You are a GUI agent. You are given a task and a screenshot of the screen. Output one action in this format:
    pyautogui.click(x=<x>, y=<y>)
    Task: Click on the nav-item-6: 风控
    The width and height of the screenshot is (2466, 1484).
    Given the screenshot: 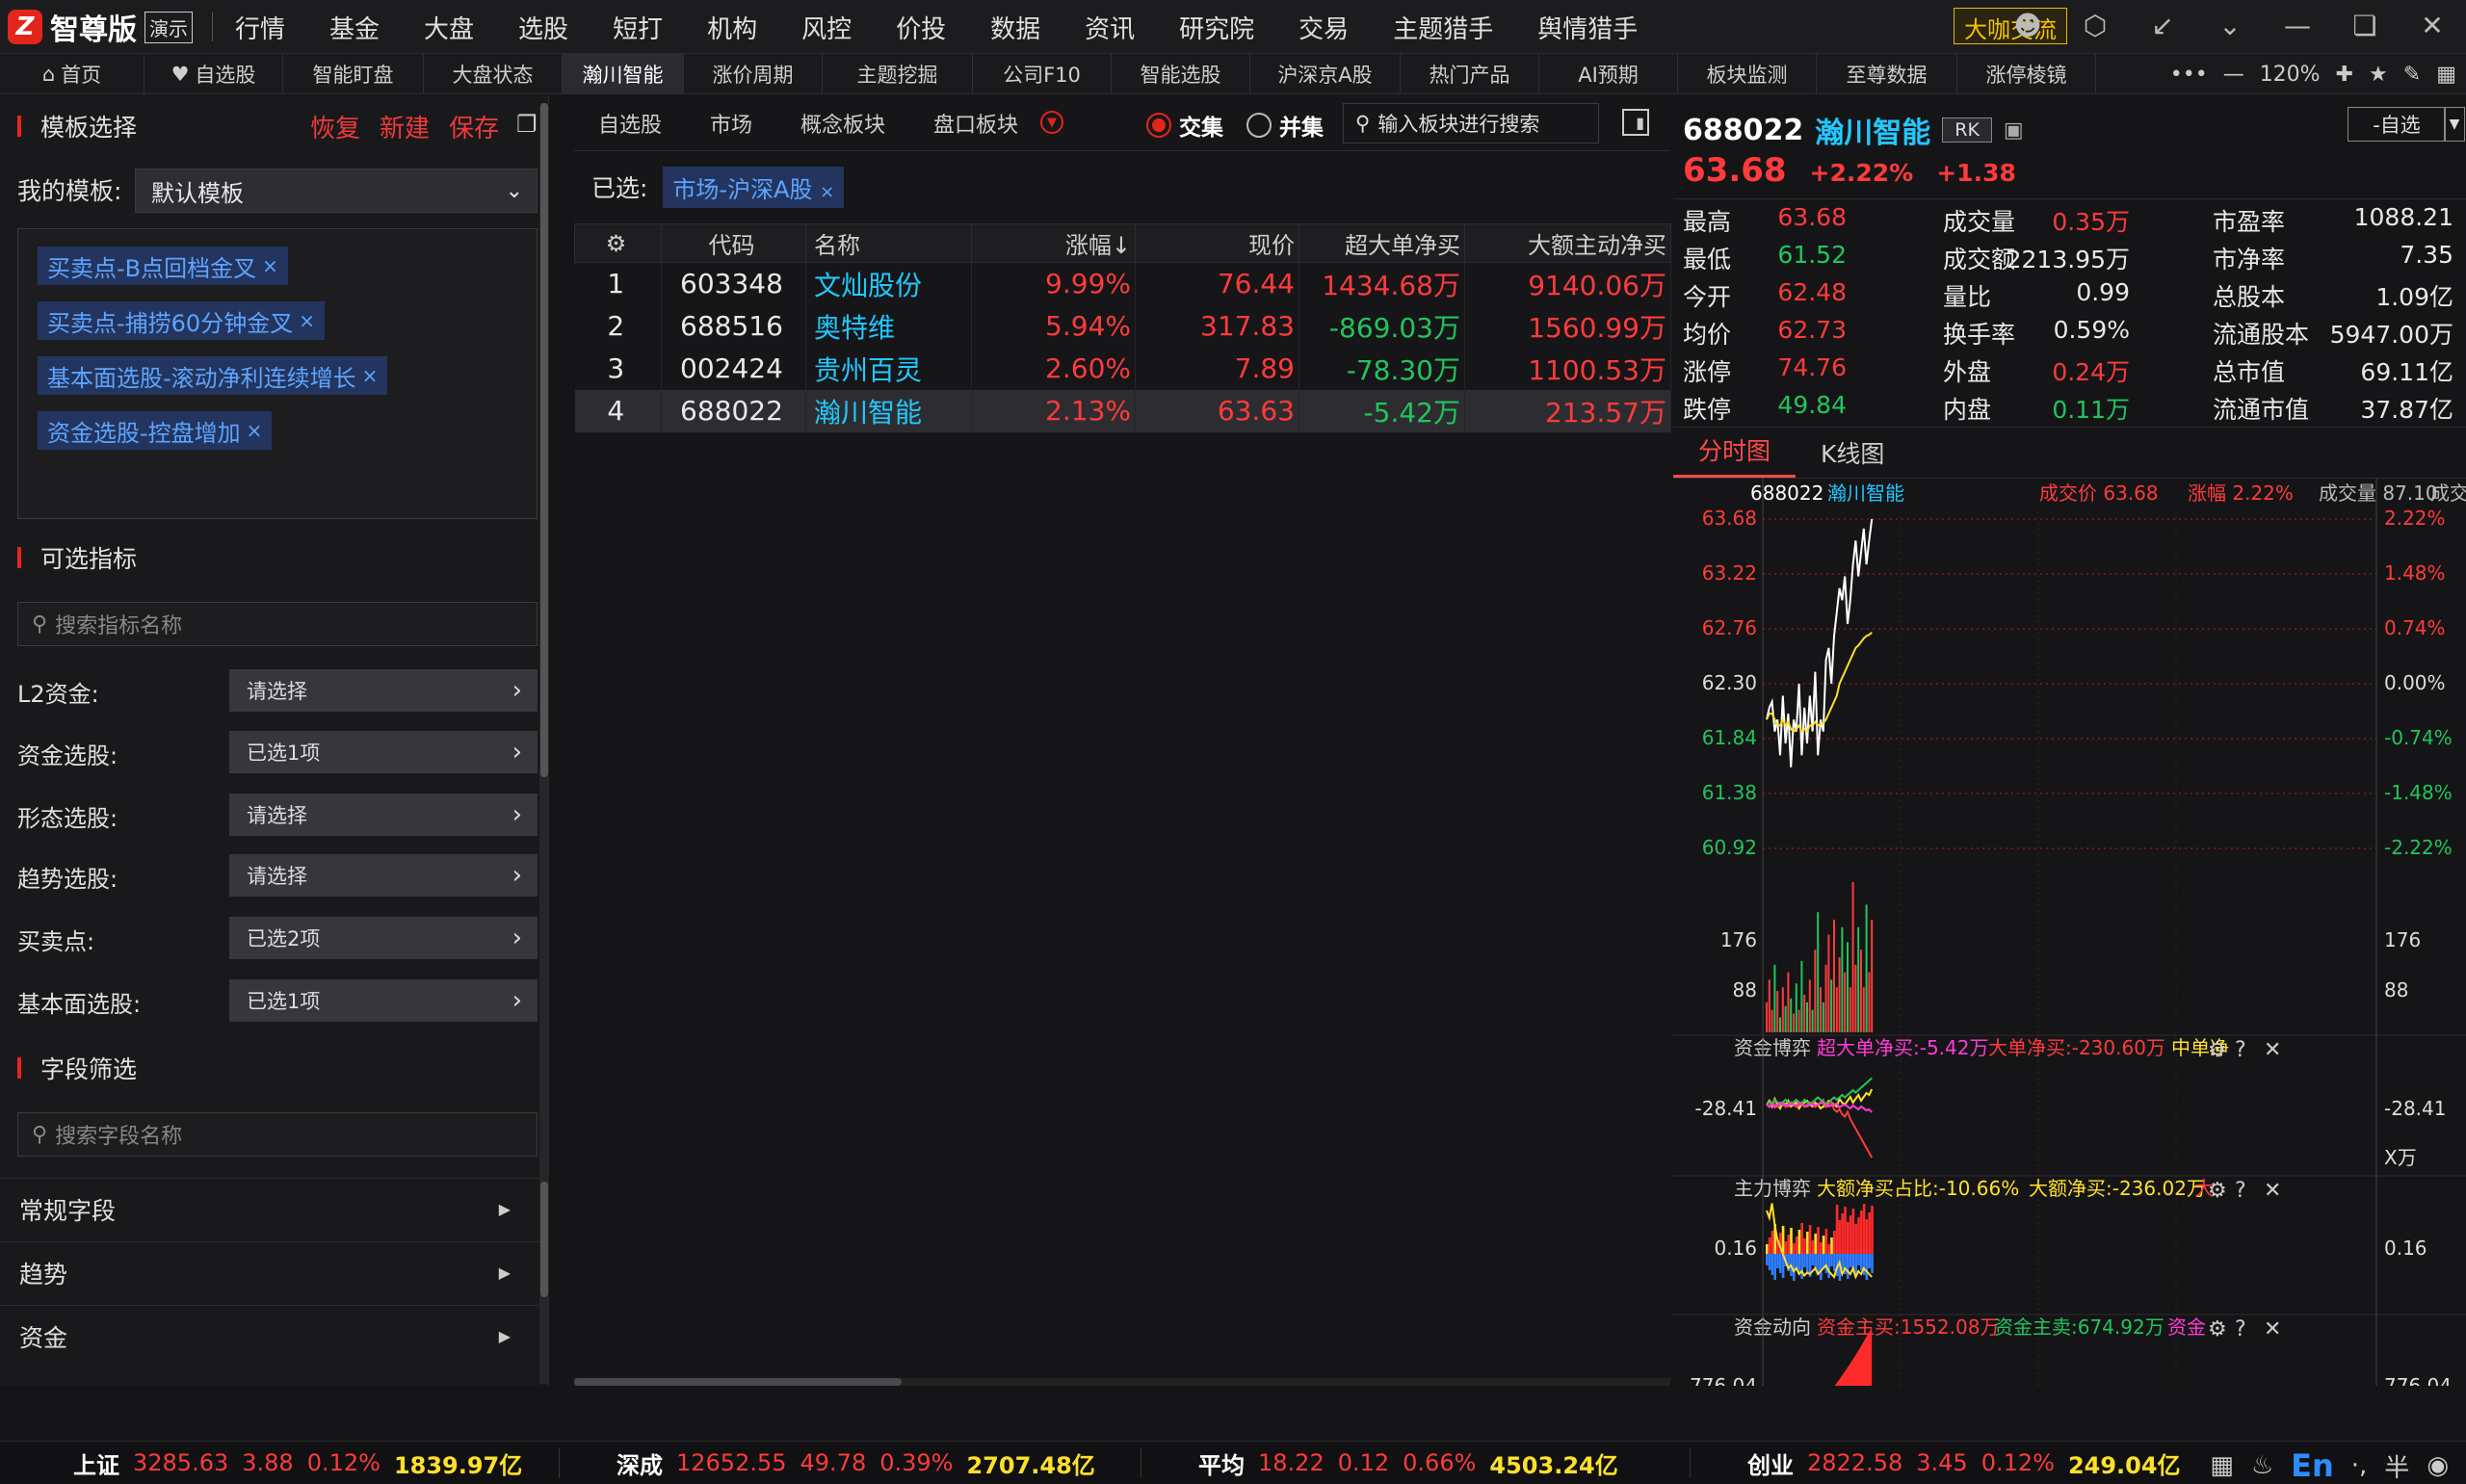 What is the action you would take?
    pyautogui.click(x=826, y=27)
    